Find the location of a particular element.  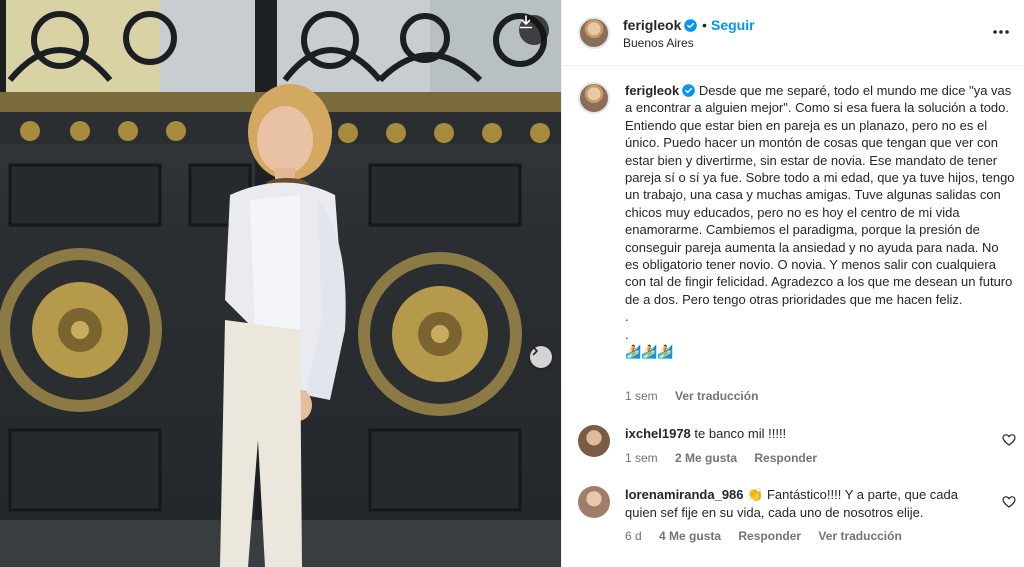

post-header: ferigleok • Seguir Buenos Aires is located at coordinates (793, 33).